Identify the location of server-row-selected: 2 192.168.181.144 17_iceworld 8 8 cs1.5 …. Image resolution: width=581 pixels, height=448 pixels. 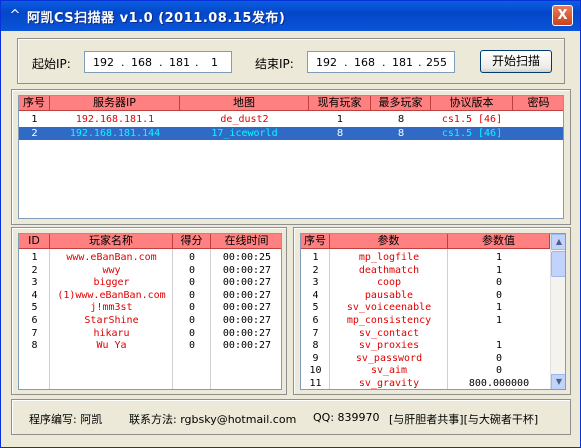
(291, 133).